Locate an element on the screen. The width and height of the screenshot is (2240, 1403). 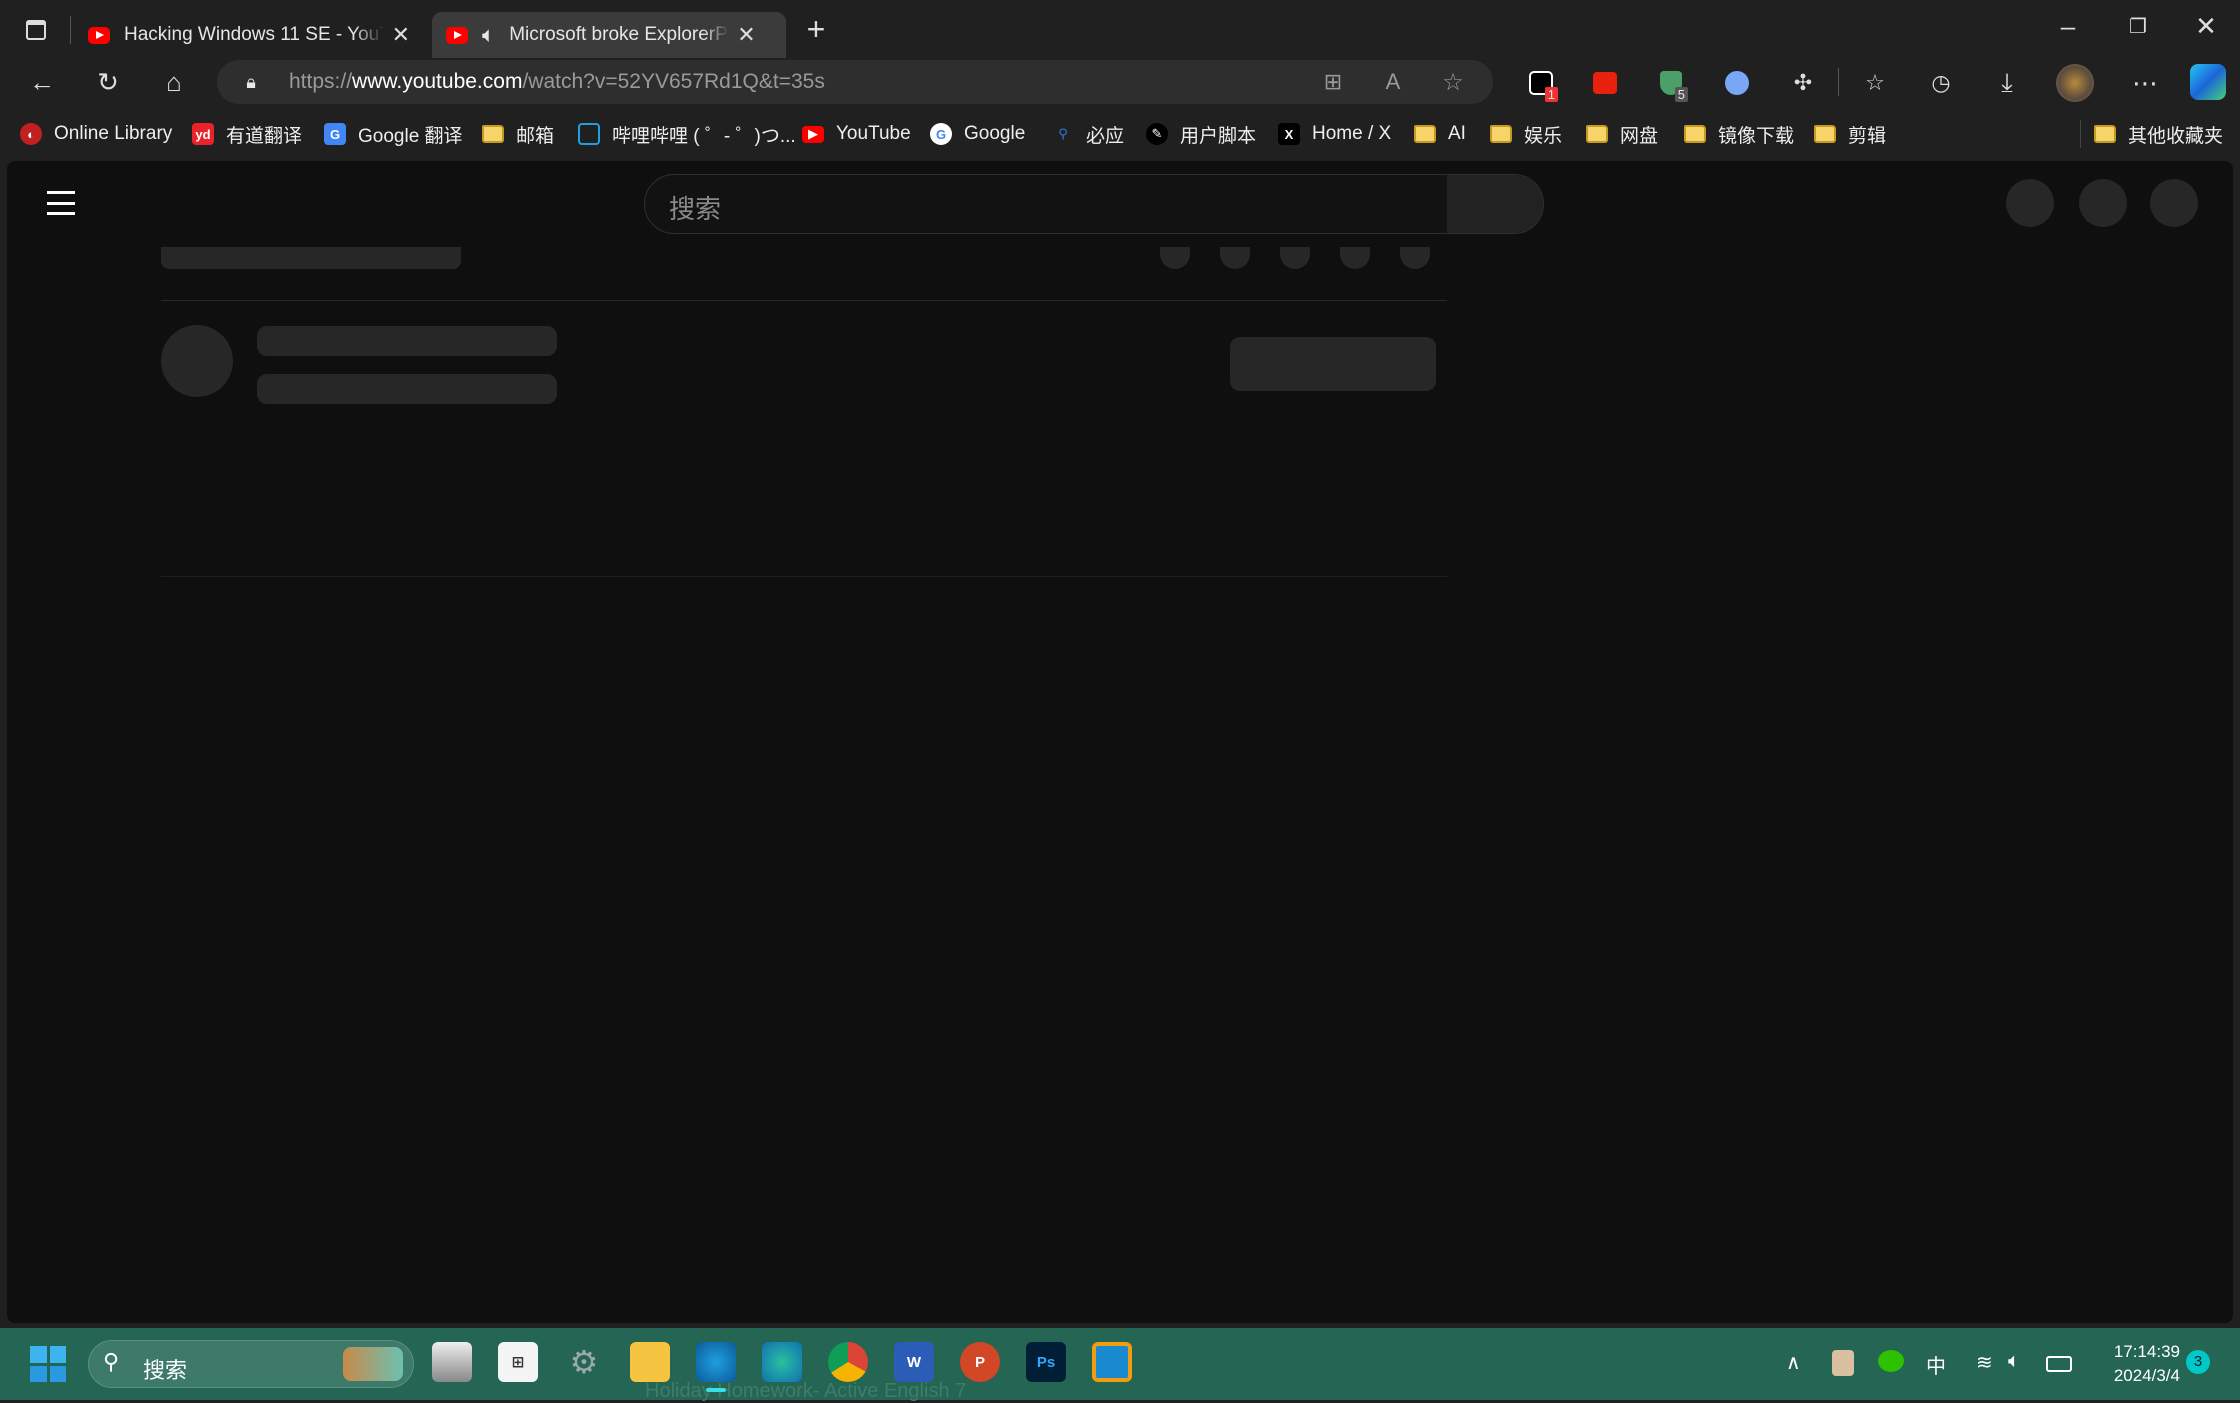
back-button: ← is located at coordinates (42, 82).